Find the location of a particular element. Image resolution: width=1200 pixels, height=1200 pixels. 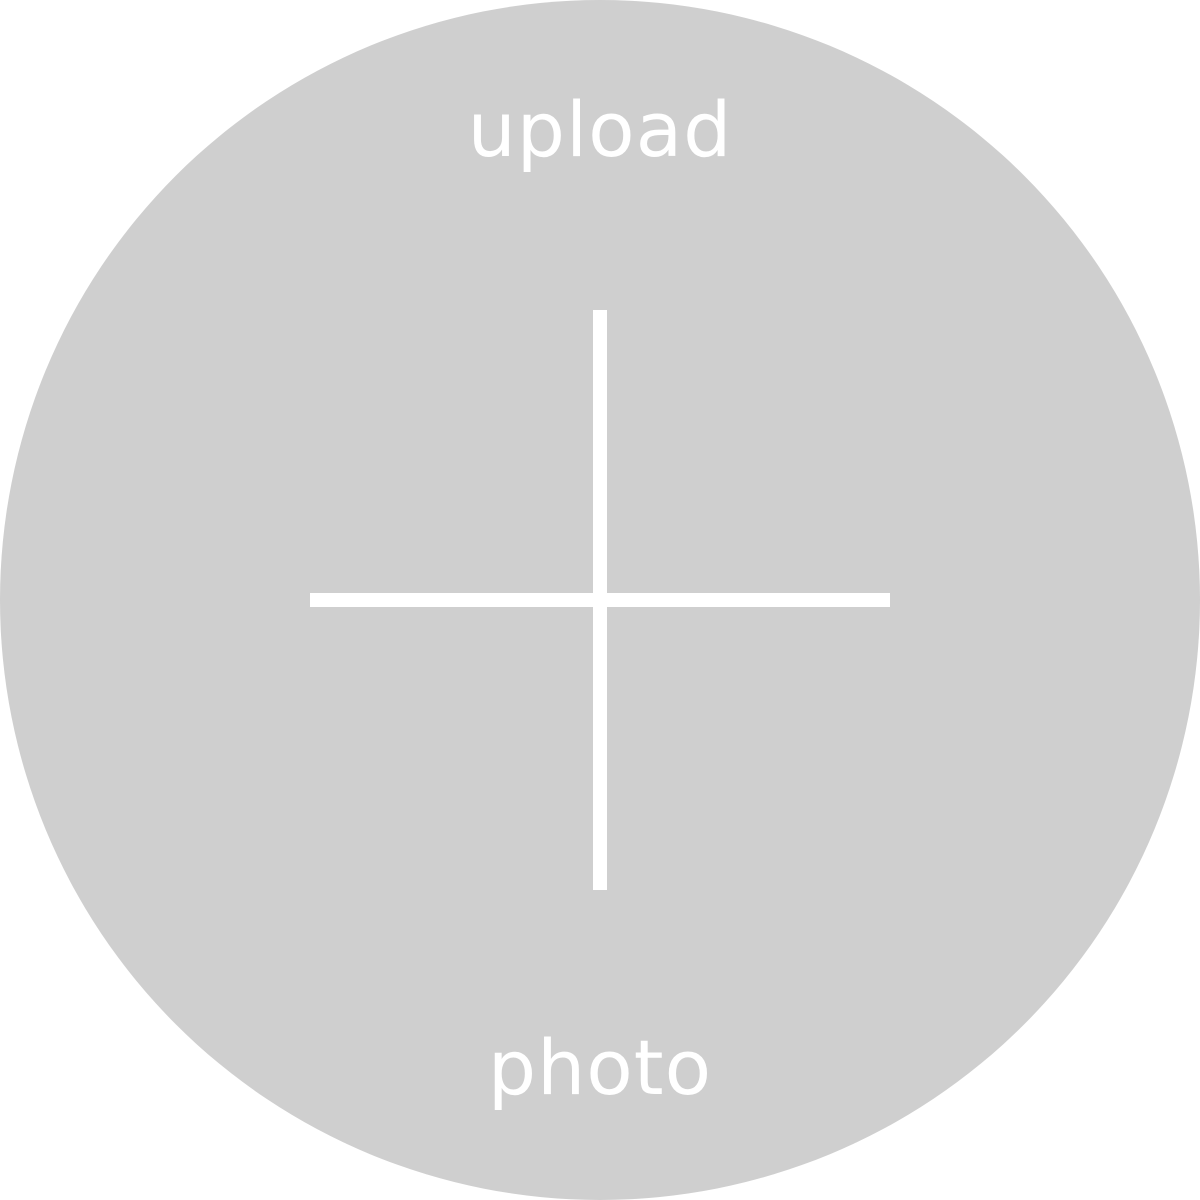

upload-label: upload is located at coordinates (600, 129).